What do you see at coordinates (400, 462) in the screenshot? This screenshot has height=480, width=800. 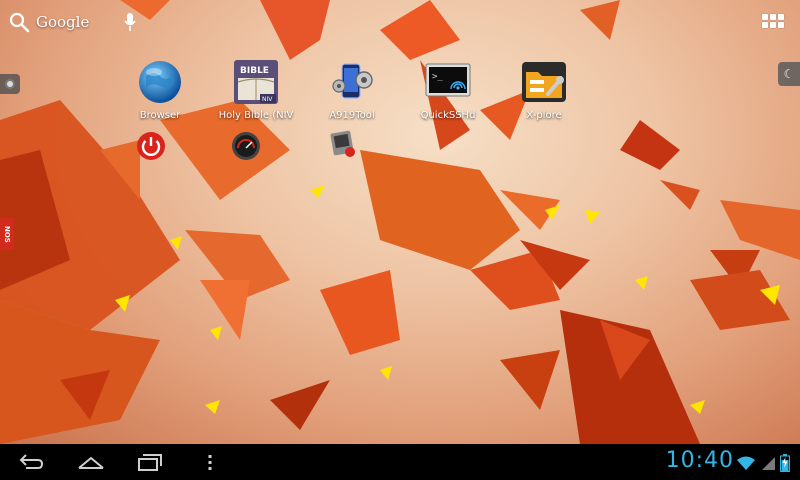 I see `navigation-bar: 10:40` at bounding box center [400, 462].